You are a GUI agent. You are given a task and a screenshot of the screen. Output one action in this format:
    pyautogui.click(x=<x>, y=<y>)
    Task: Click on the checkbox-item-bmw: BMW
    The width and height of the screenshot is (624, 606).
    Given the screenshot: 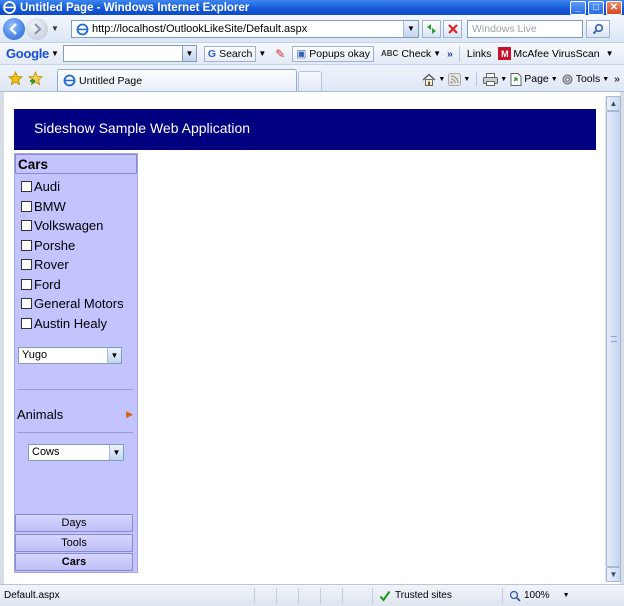 What is the action you would take?
    pyautogui.click(x=79, y=207)
    